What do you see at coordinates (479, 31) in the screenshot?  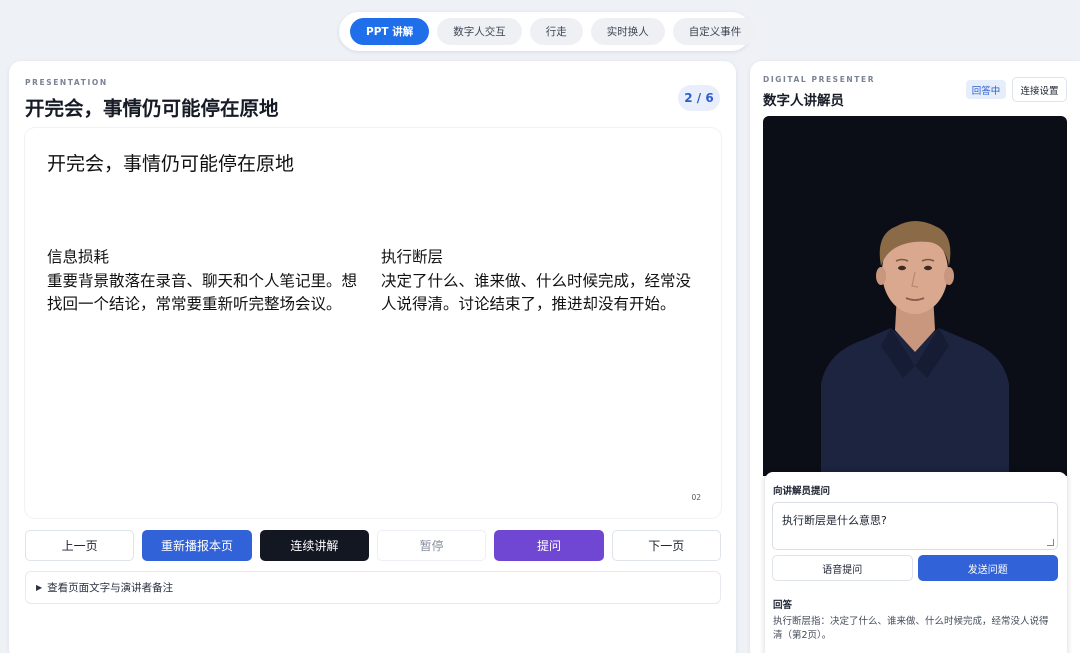 I see `tab-digital-human-interaction: 数字人交互` at bounding box center [479, 31].